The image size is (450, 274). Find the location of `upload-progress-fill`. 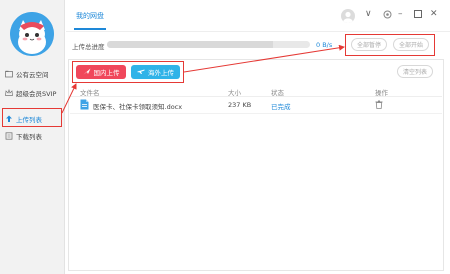

upload-progress-fill is located at coordinates (190, 44).